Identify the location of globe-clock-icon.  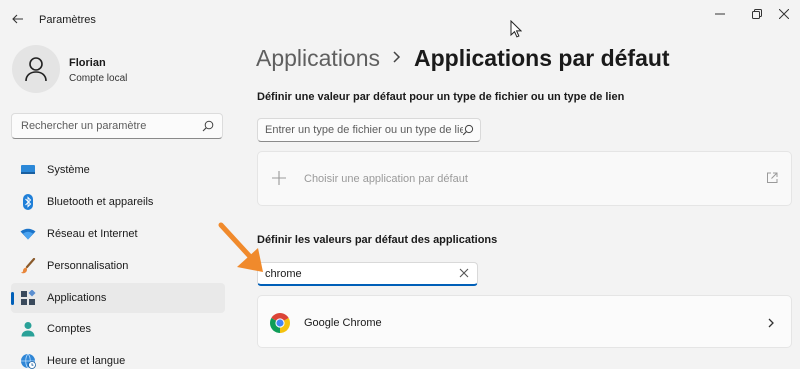
(28, 361).